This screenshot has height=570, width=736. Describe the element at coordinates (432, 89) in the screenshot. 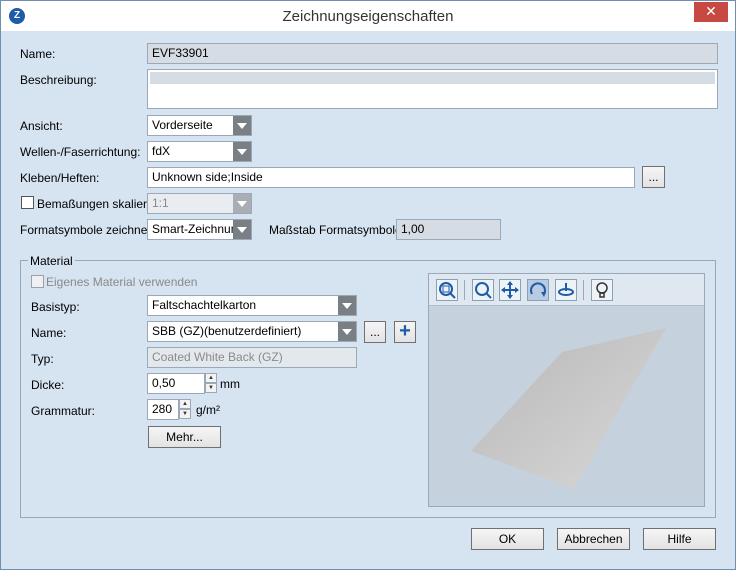

I see `beschreibung-field` at that location.